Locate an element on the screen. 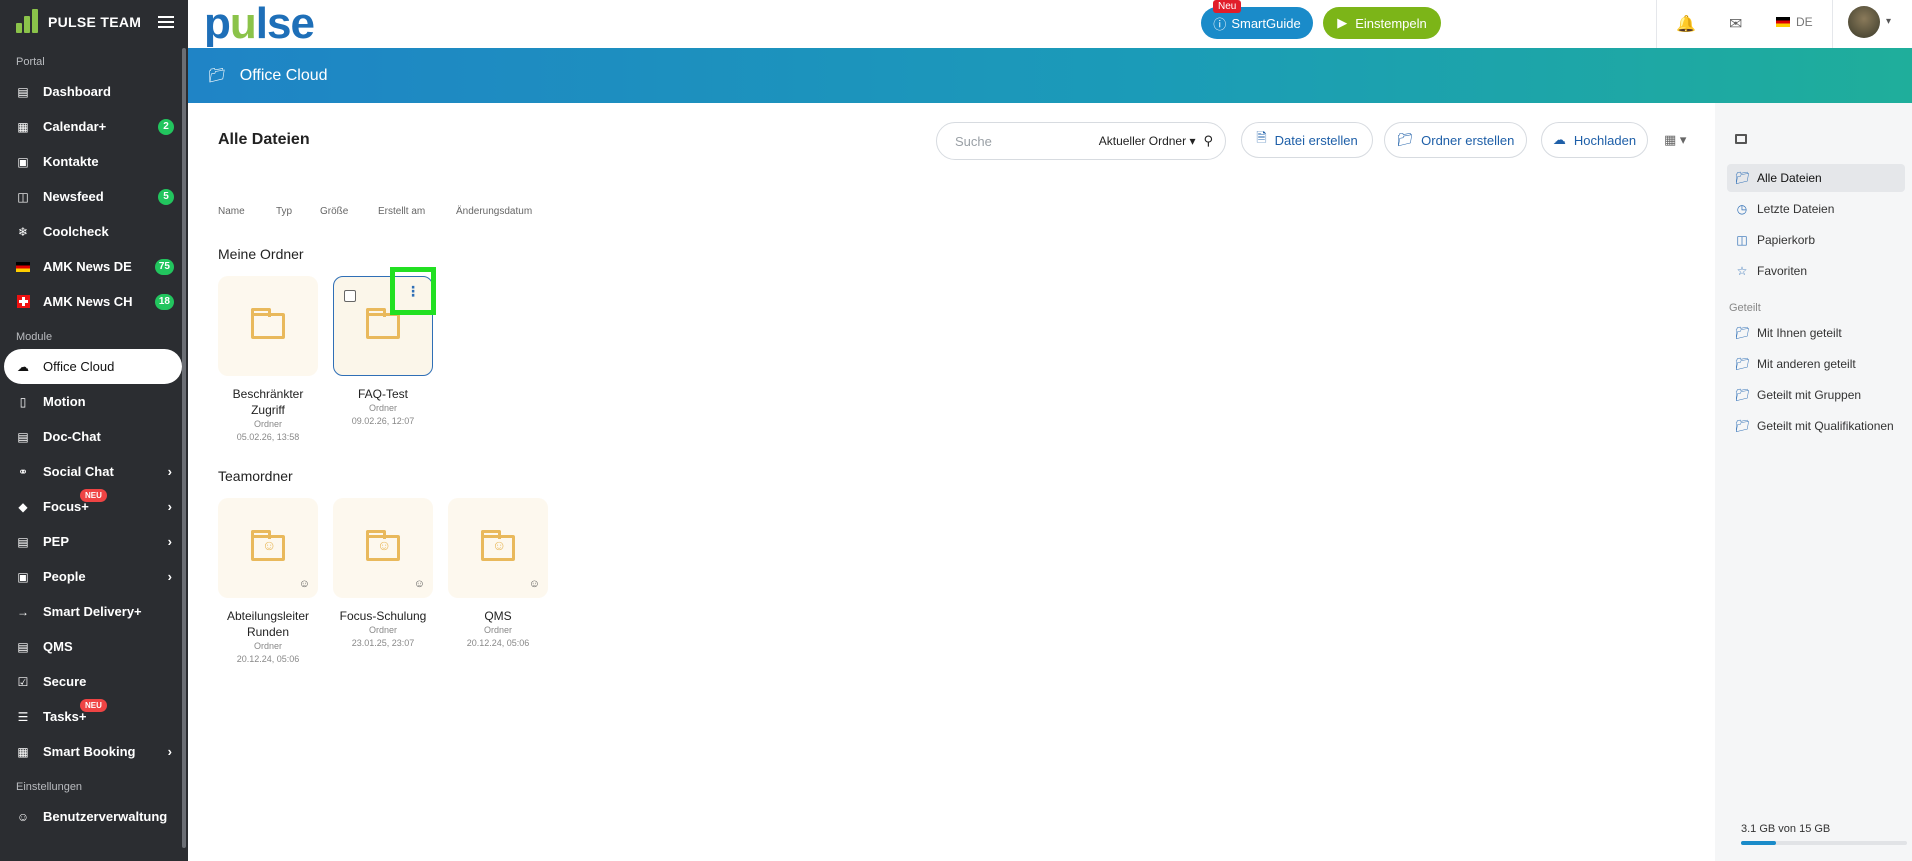 This screenshot has height=861, width=1912. sidebar-item-doc-chat: ▤ Doc-Chat is located at coordinates (94, 436).